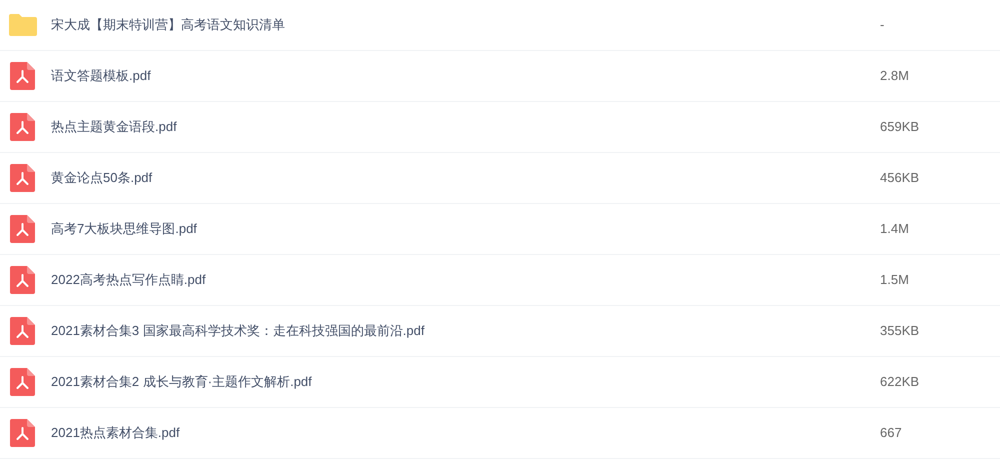 The image size is (1000, 463). I want to click on file-name: 热点主题黄金语段.pdf, so click(114, 127).